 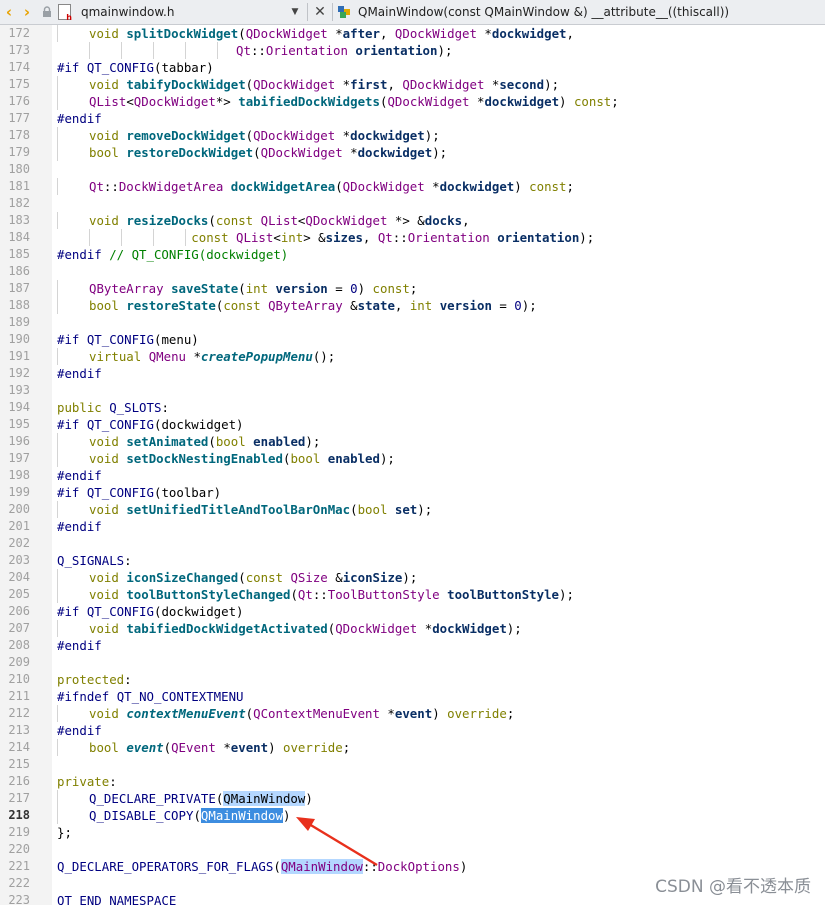 I want to click on back-arrow-icon: ‹, so click(x=9, y=12).